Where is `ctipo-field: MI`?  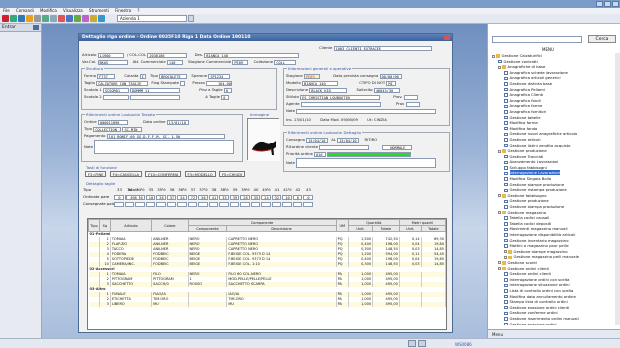 ctipo-field: MI is located at coordinates (391, 83).